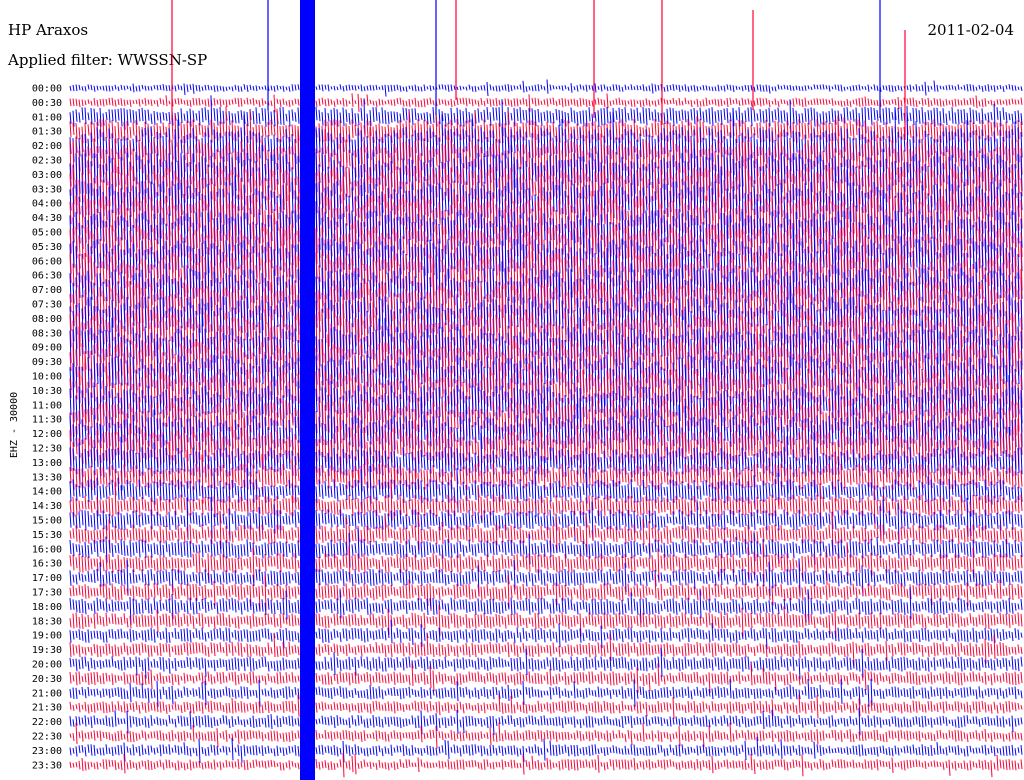 This screenshot has width=1024, height=780. What do you see at coordinates (47, 362) in the screenshot?
I see `time-label: 09:30` at bounding box center [47, 362].